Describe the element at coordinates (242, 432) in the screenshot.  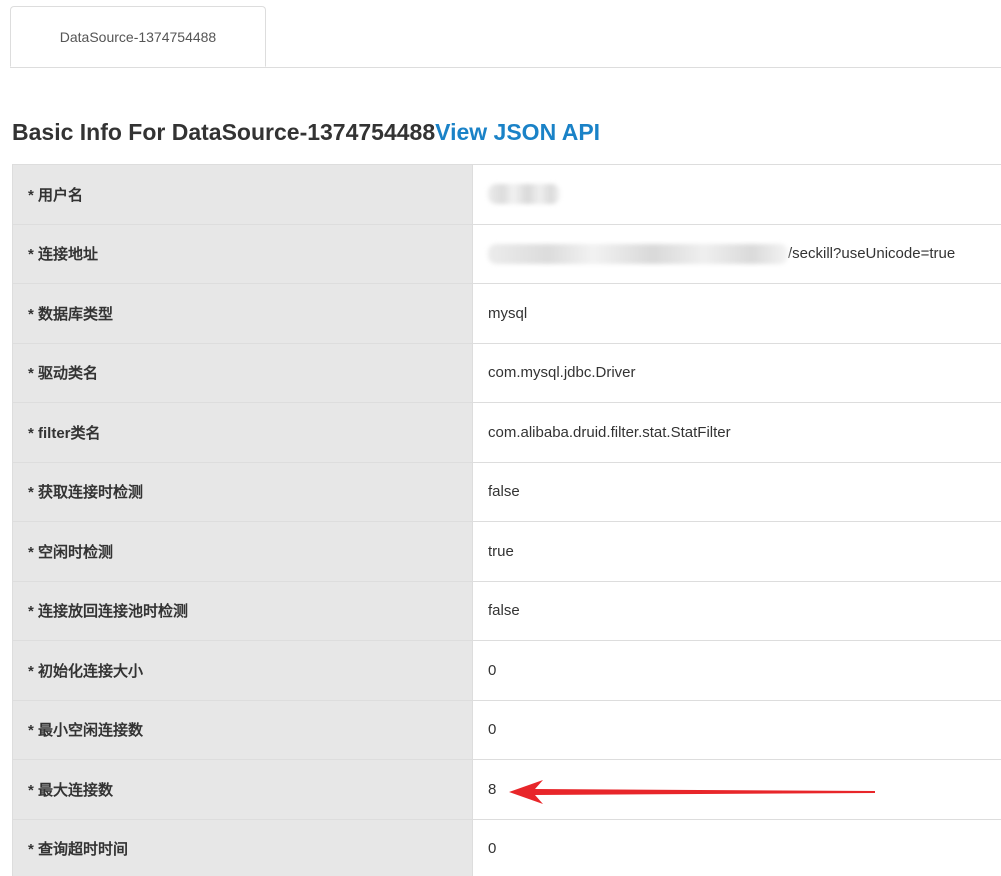
I see `row-key: * filter类名` at that location.